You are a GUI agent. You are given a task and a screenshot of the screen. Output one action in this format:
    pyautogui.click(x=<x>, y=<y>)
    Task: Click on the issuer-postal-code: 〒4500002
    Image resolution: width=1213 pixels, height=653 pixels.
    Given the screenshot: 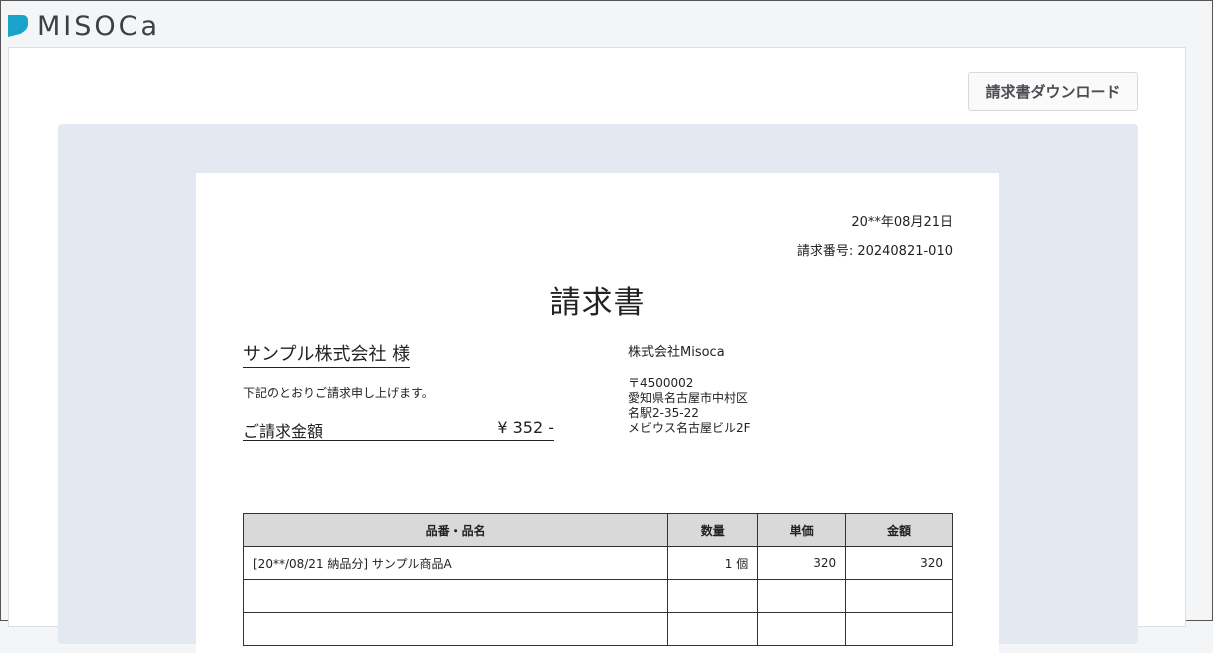 What is the action you would take?
    pyautogui.click(x=661, y=383)
    